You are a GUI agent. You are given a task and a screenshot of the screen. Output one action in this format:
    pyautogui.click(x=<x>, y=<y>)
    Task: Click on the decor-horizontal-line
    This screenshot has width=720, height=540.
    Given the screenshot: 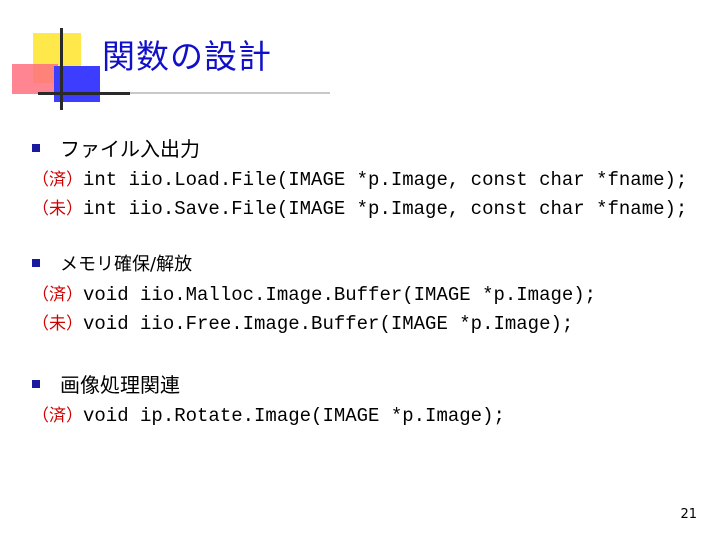 What is the action you would take?
    pyautogui.click(x=84, y=93)
    